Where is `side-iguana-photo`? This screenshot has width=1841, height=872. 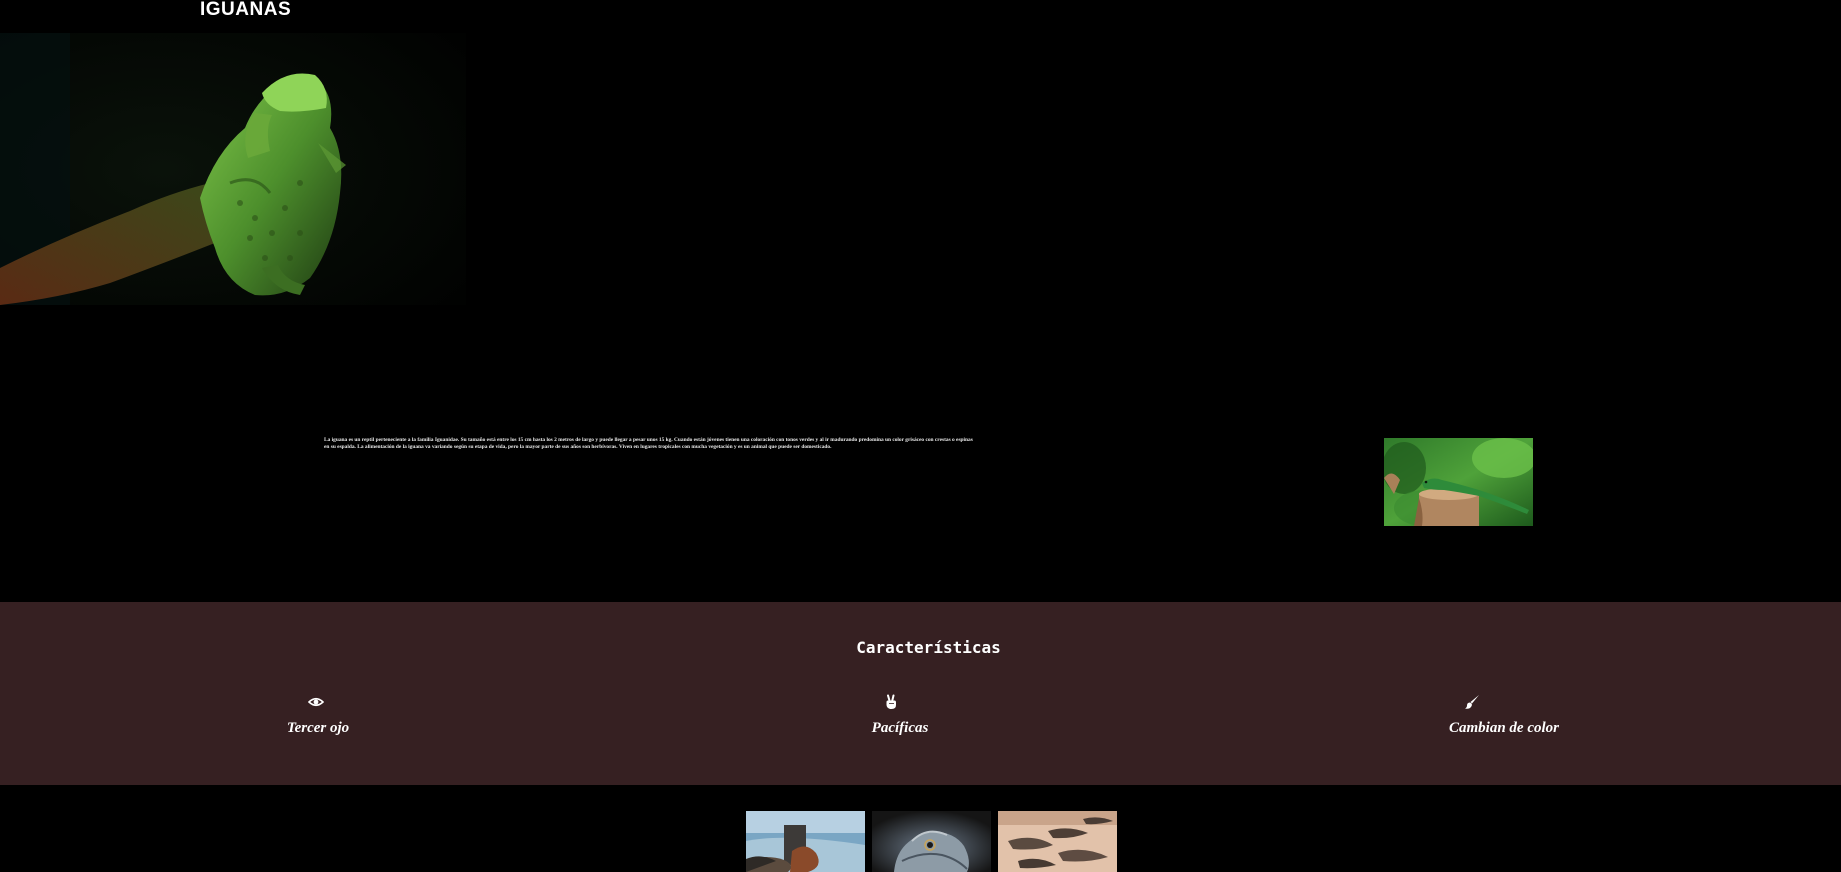
side-iguana-photo is located at coordinates (1458, 482).